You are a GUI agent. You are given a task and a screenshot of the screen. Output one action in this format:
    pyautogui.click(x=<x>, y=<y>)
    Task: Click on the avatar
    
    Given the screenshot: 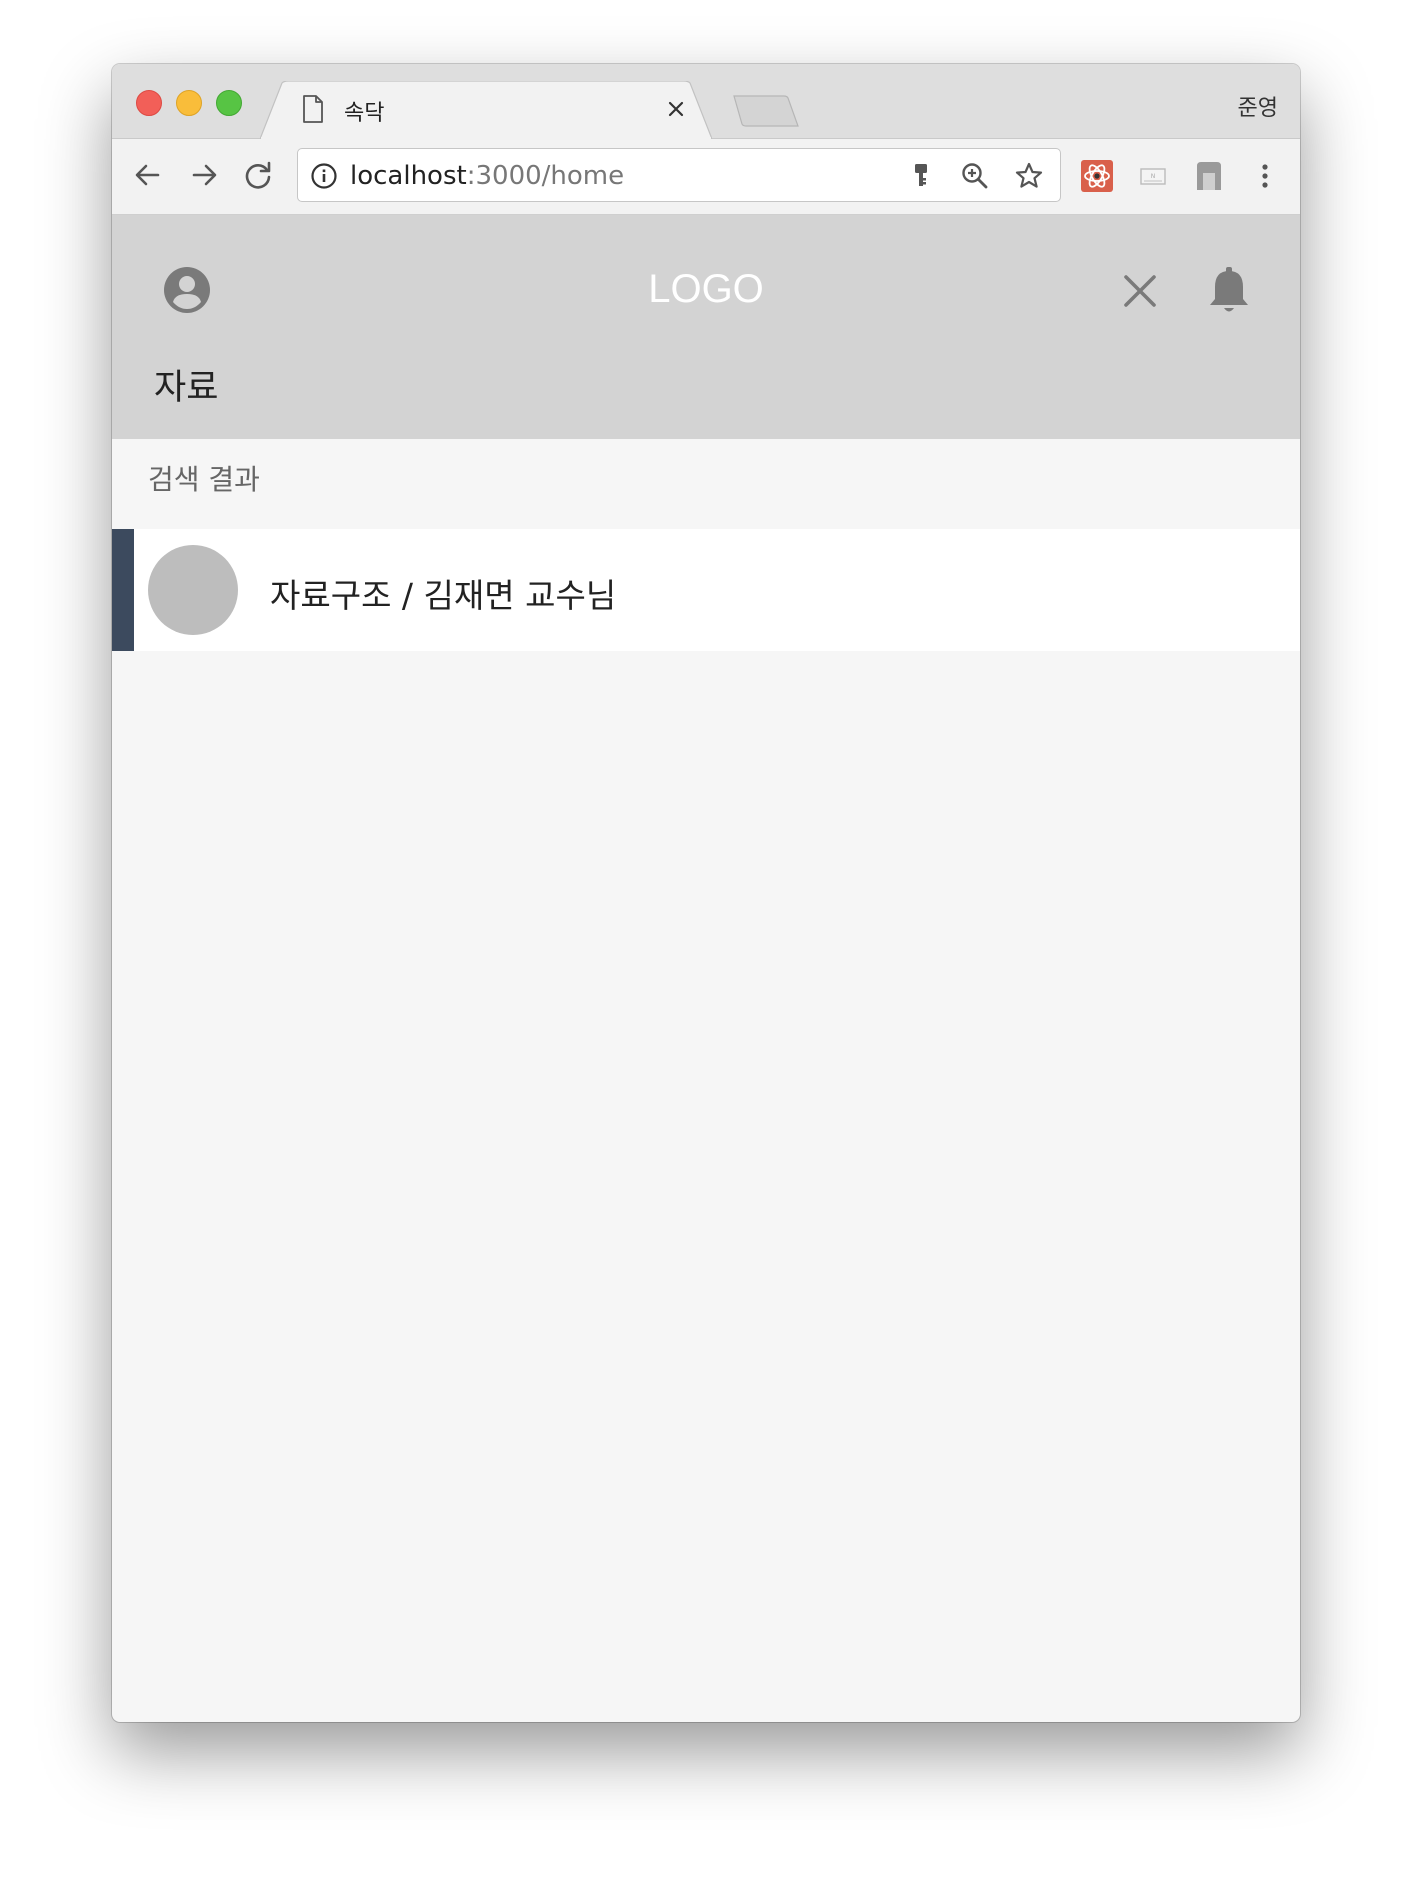 What is the action you would take?
    pyautogui.click(x=193, y=590)
    